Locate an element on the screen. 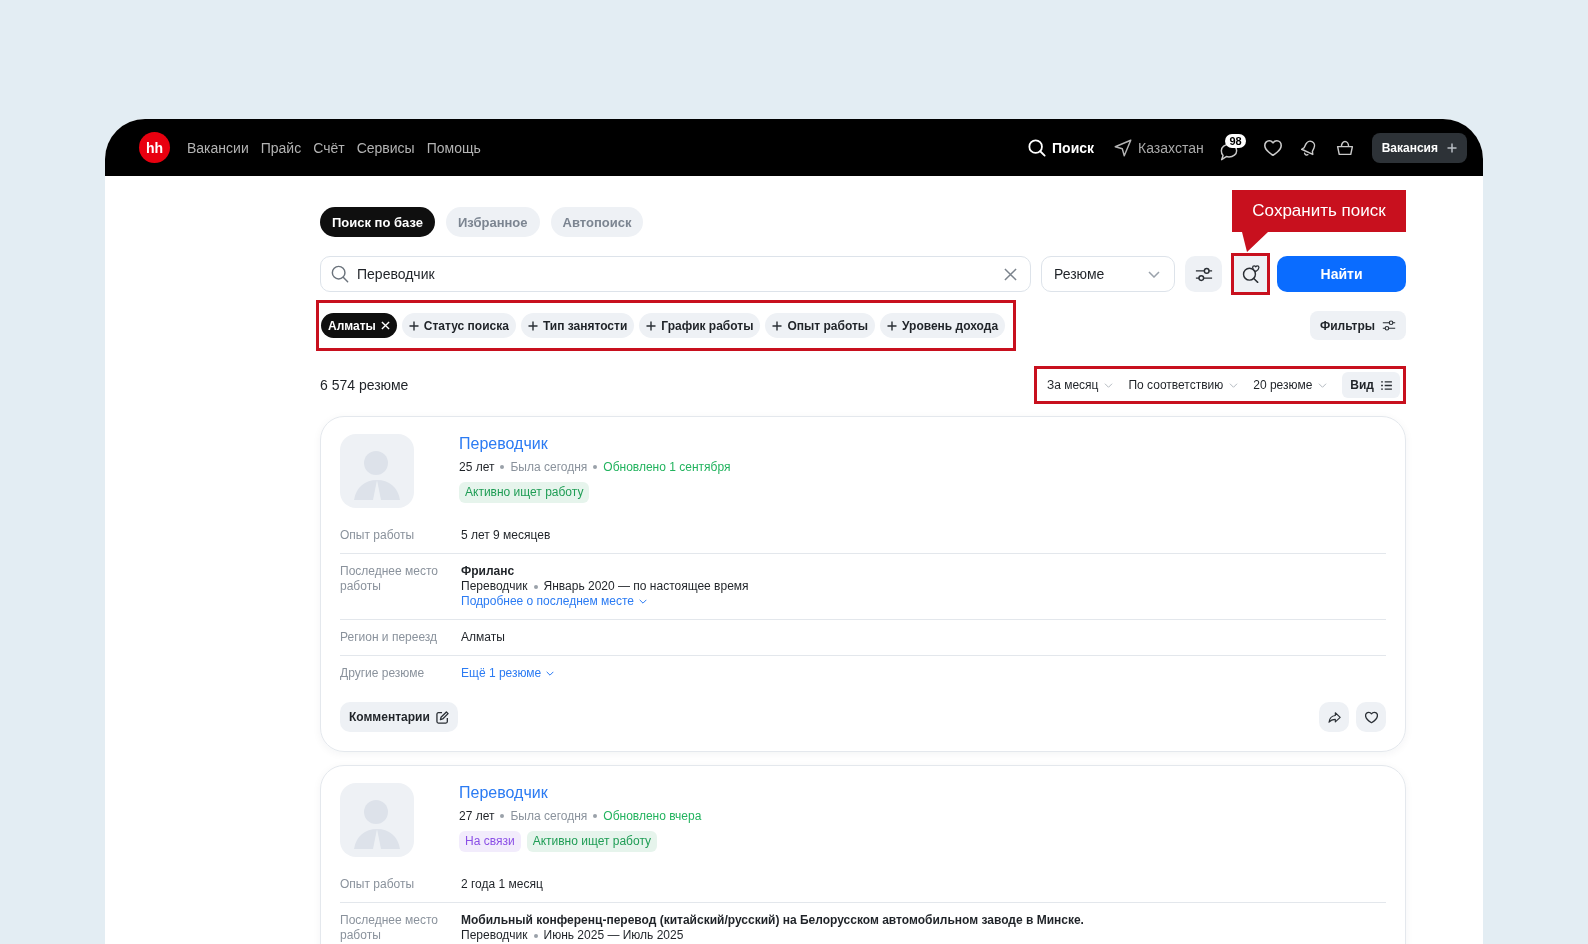 This screenshot has height=944, width=1588. search-heart-icon is located at coordinates (1250, 274).